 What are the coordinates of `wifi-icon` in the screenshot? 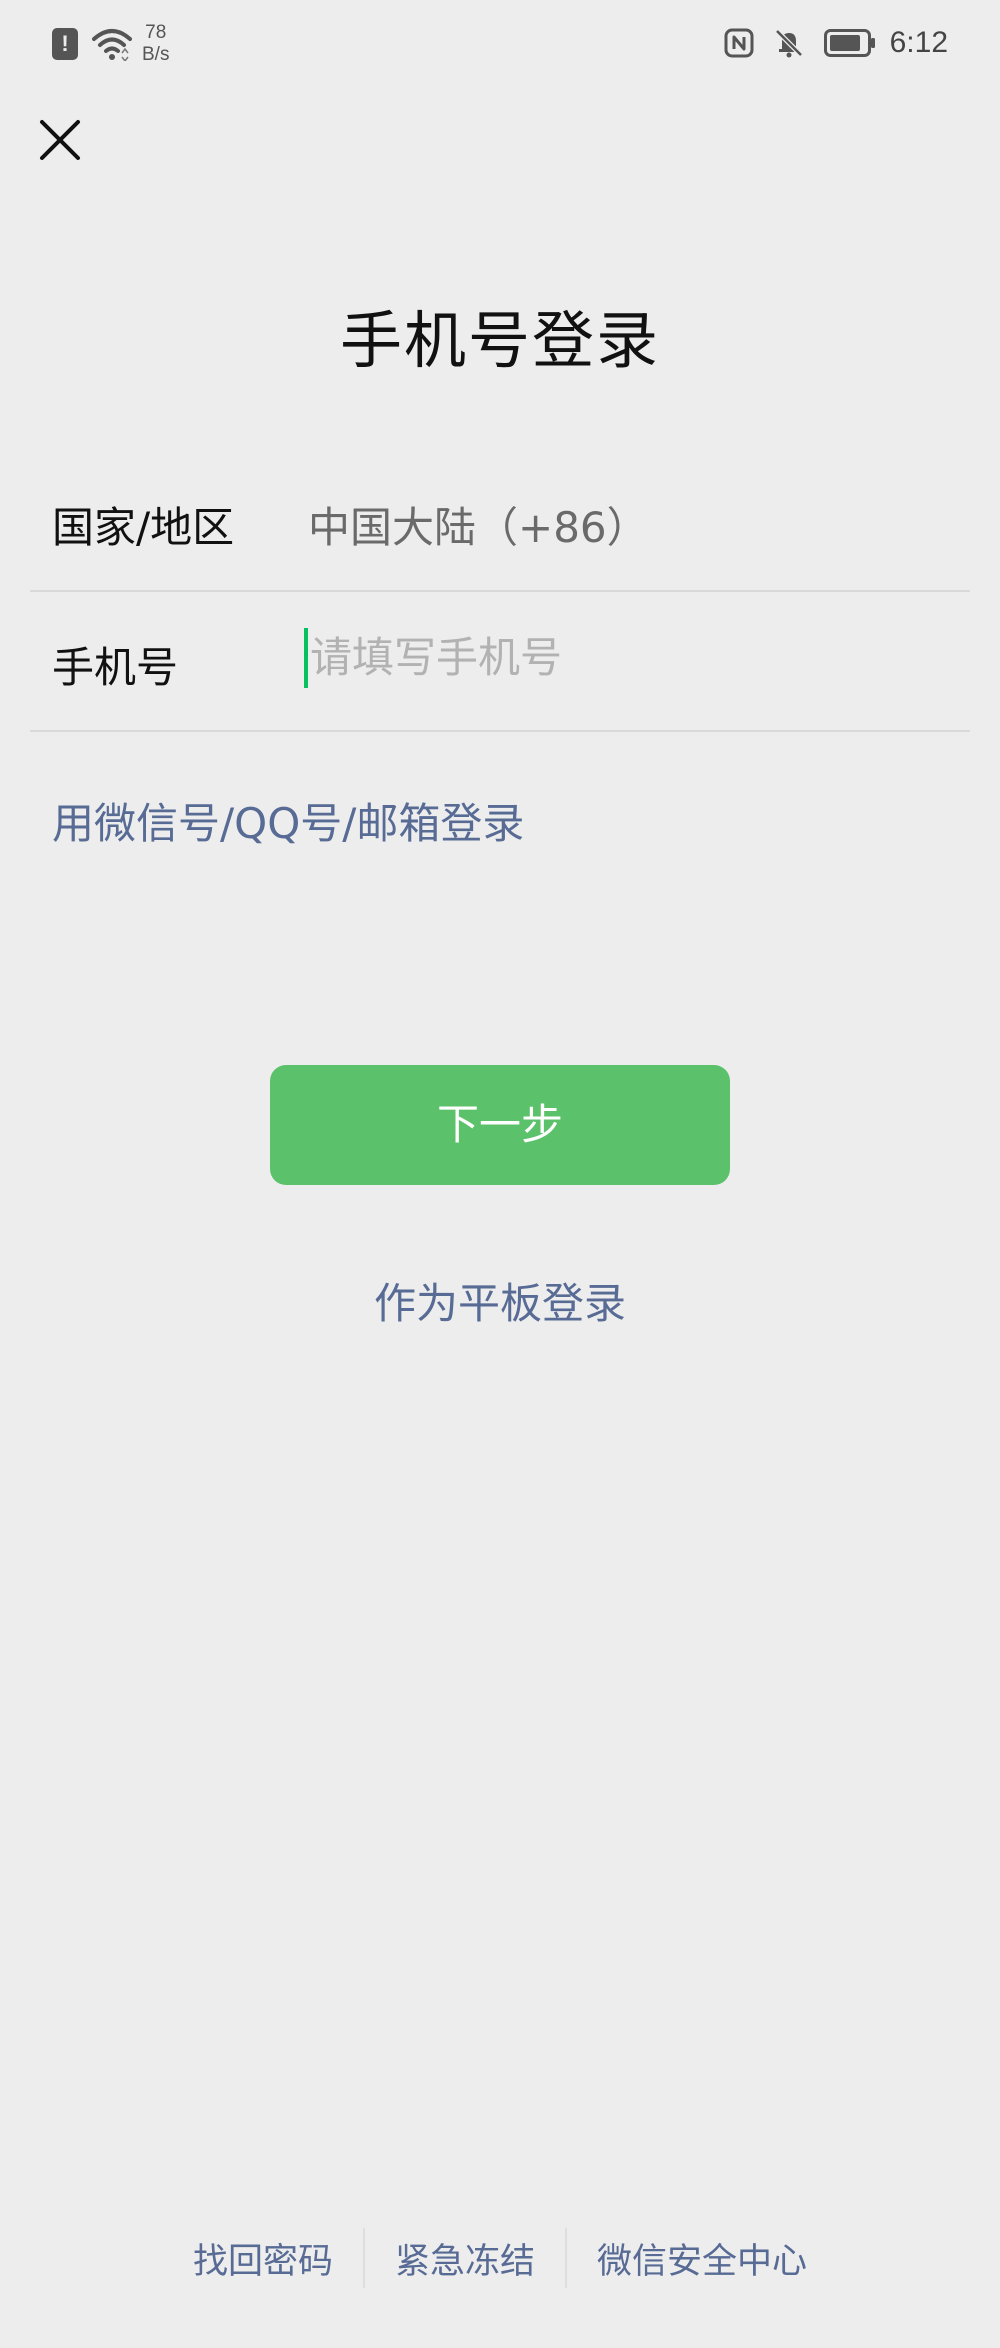 It's located at (112, 45).